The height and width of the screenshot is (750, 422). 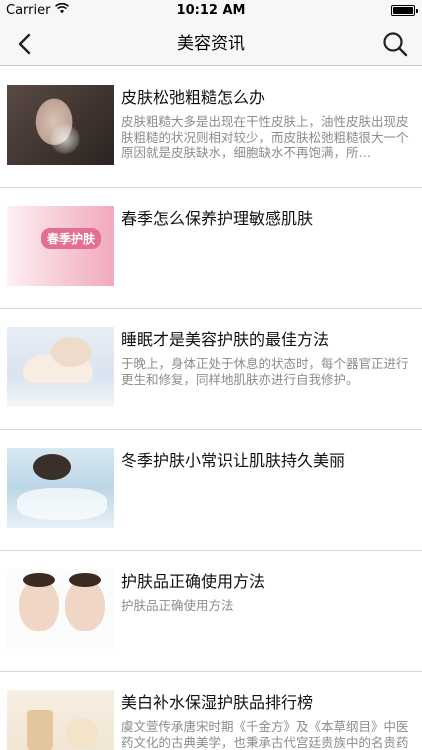 I want to click on article-title: 睡眠才是美容护肤的最佳方法, so click(x=225, y=339).